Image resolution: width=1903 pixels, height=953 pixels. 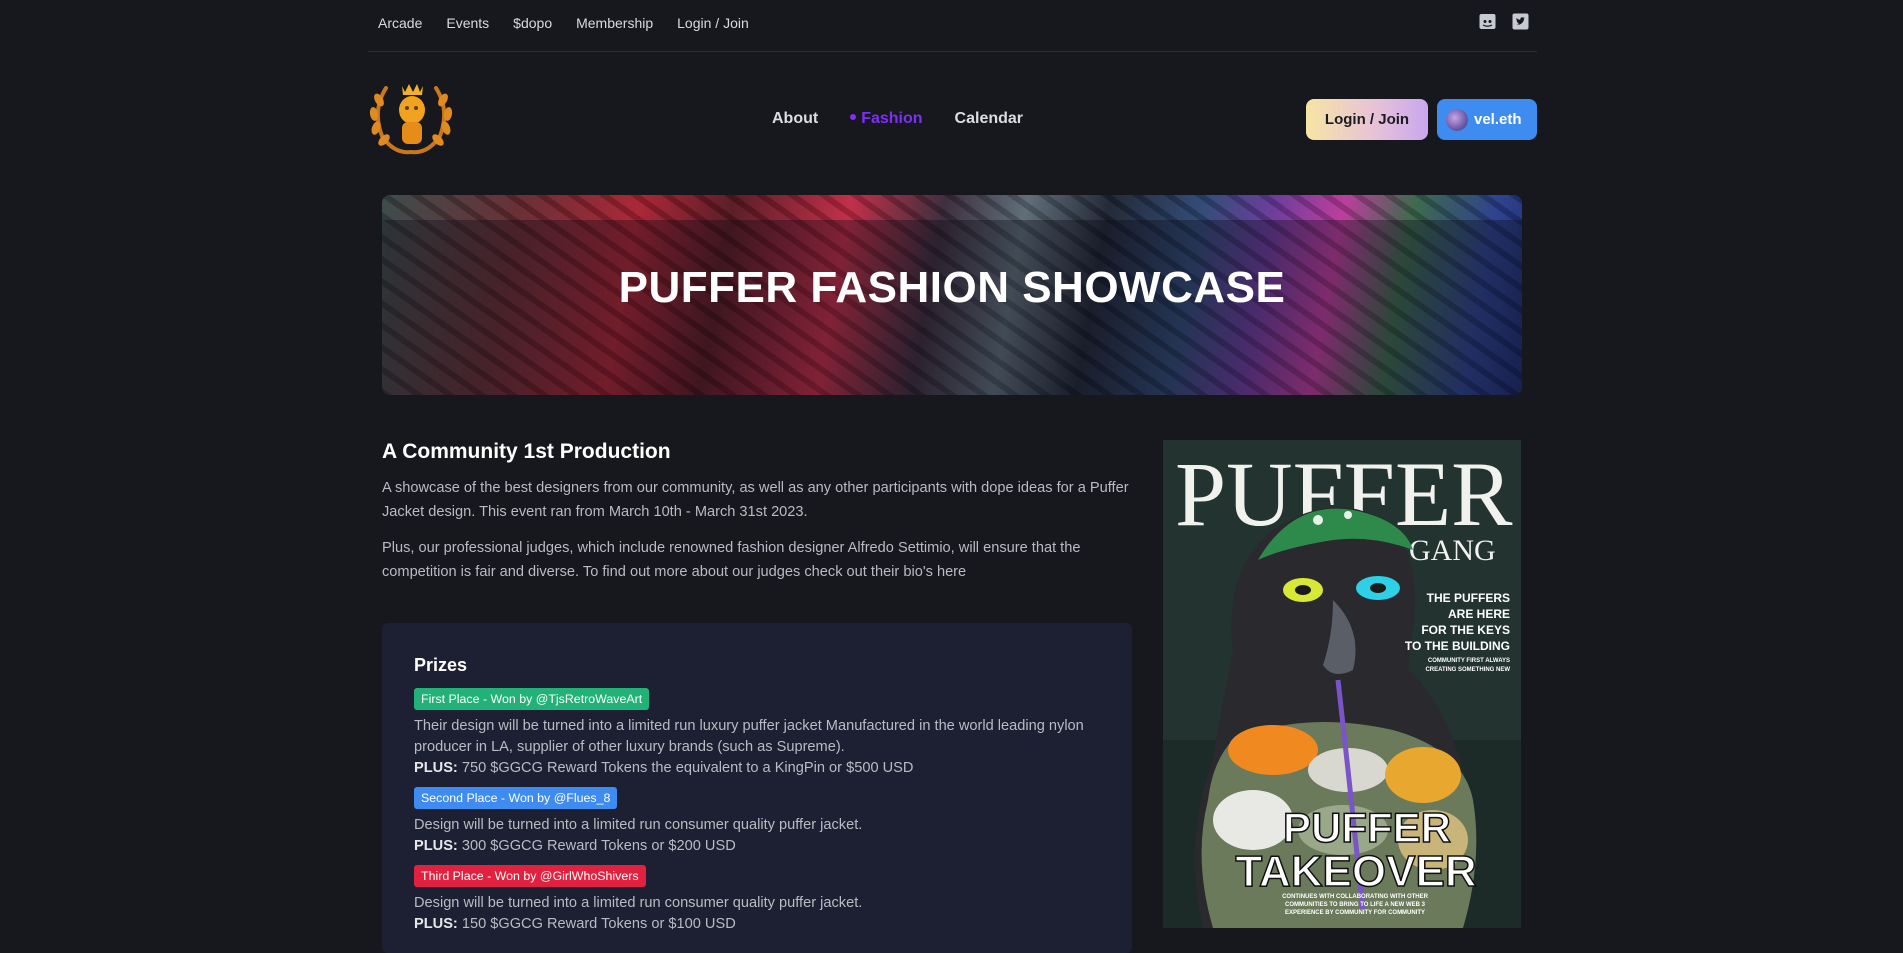 I want to click on cover-tagline-3: FOR THE KEYS, so click(x=1465, y=630).